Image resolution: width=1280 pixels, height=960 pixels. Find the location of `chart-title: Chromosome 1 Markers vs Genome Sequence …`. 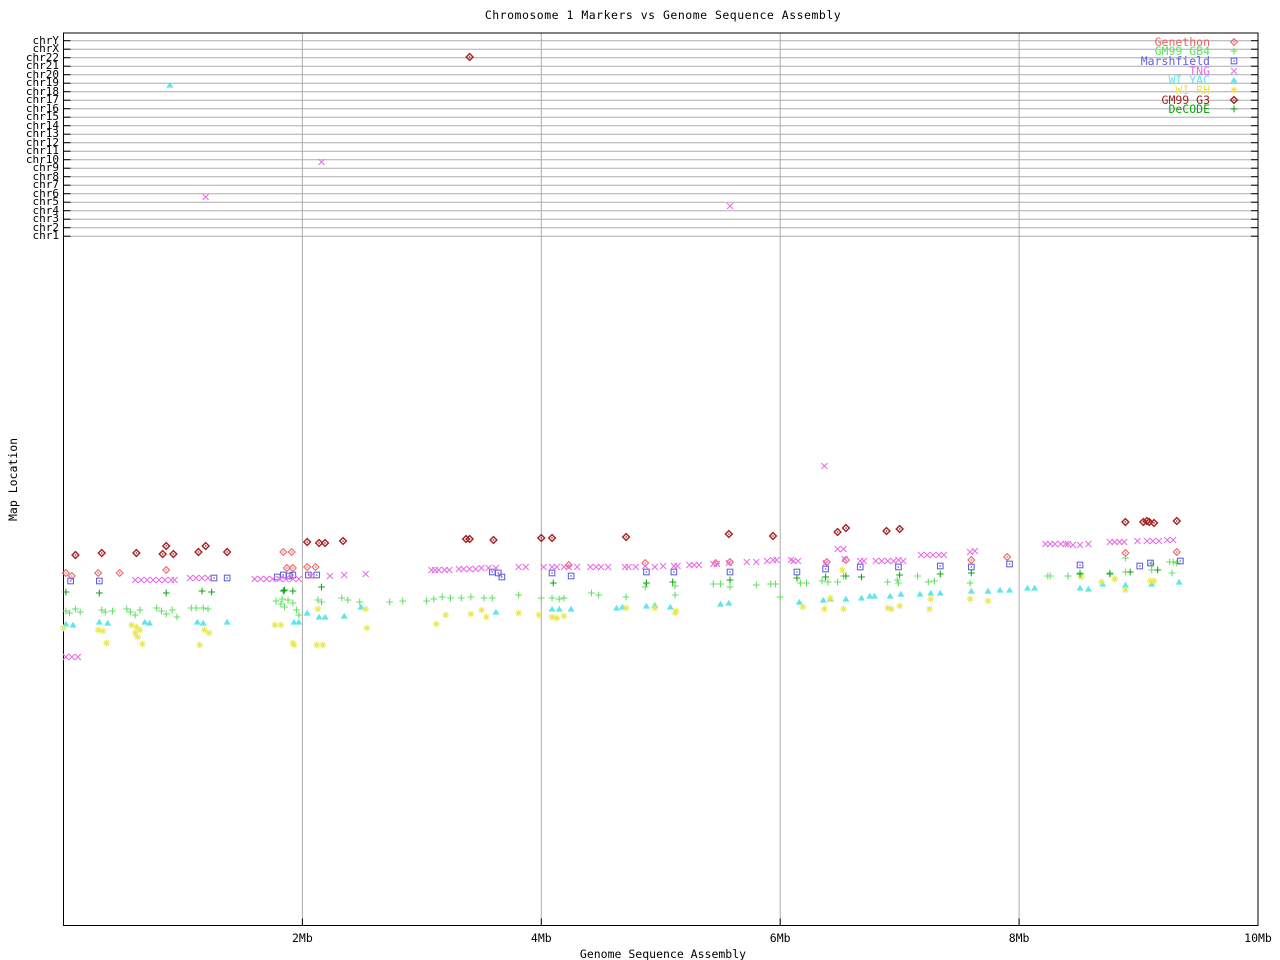

chart-title: Chromosome 1 Markers vs Genome Sequence … is located at coordinates (663, 15).